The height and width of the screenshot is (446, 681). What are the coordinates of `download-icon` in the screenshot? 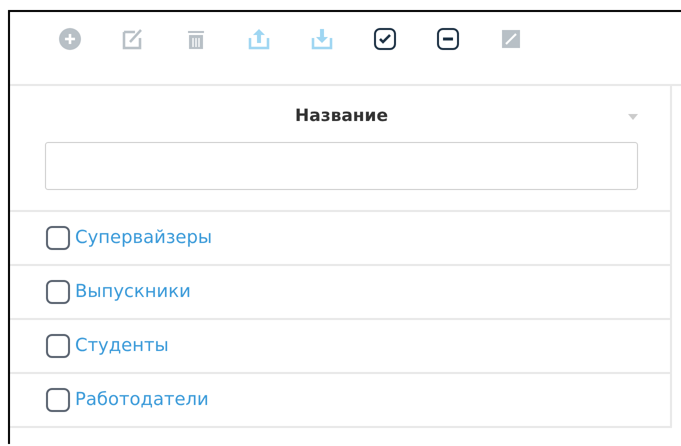 It's located at (322, 39).